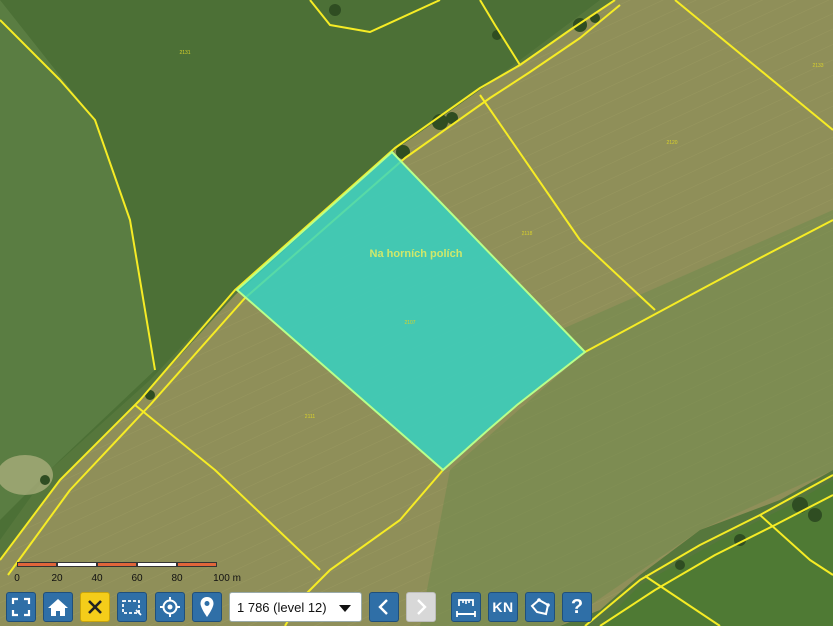 Image resolution: width=833 pixels, height=626 pixels. Describe the element at coordinates (184, 53) in the screenshot. I see `parcel-number: 2131` at that location.